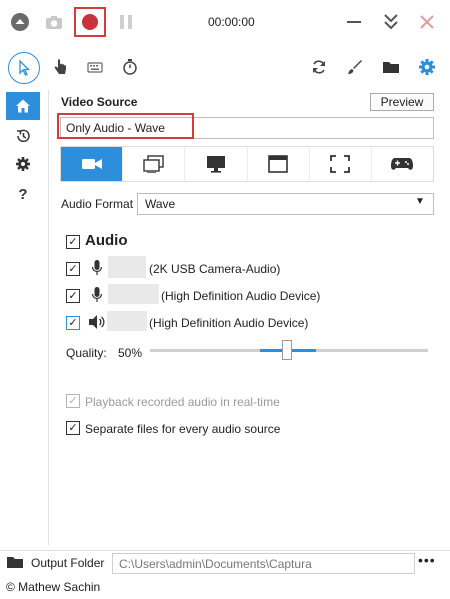 The width and height of the screenshot is (450, 599). I want to click on tab-window, so click(154, 164).